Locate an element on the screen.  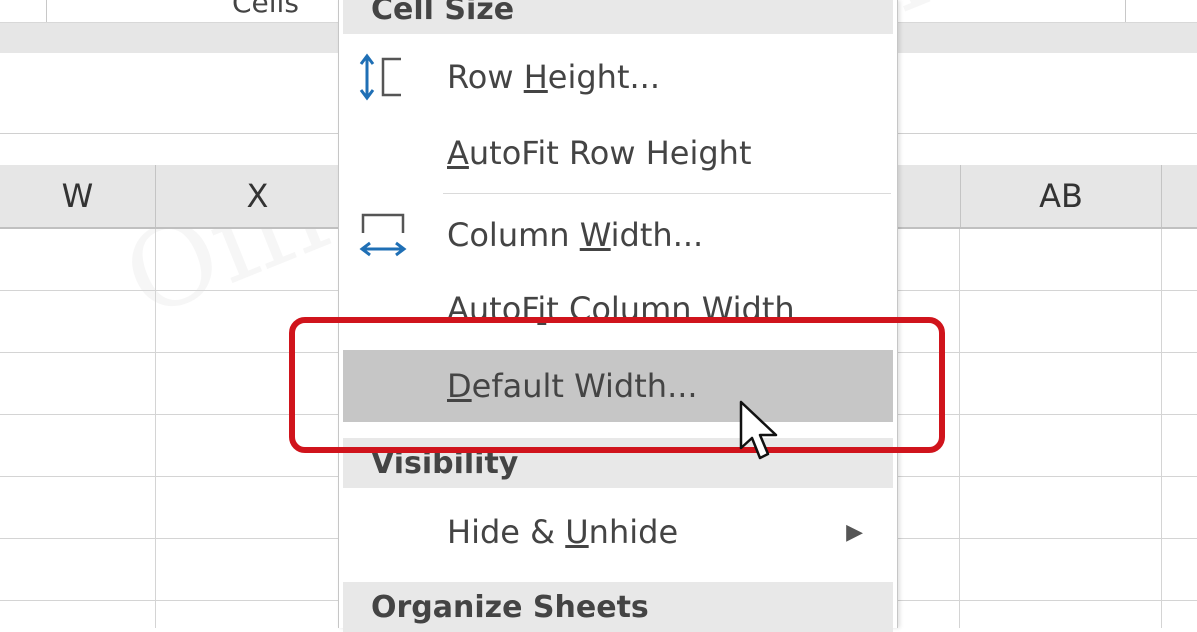
menu-item-label: AutoFit Row Height is located at coordinates (599, 153).